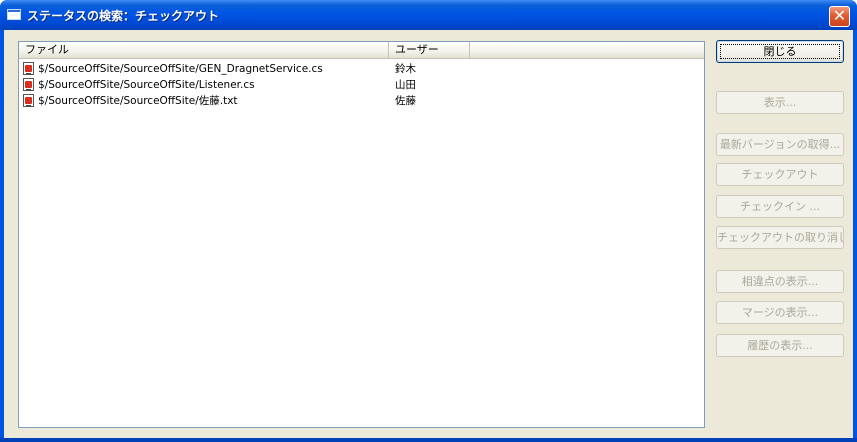  Describe the element at coordinates (123, 16) in the screenshot. I see `window-title: ステータスの検索：チェックアウト` at that location.